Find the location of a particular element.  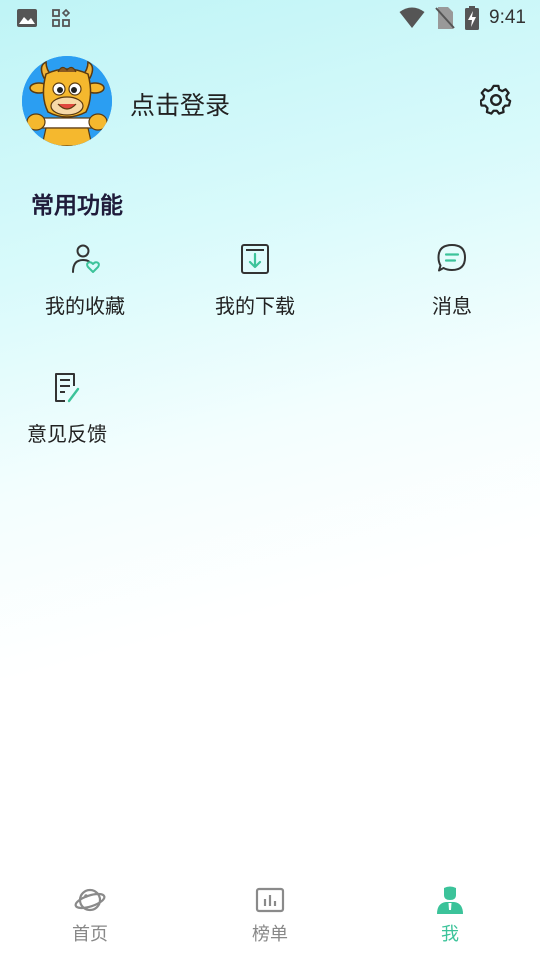

cartoon-bull-avatar is located at coordinates (67, 101).